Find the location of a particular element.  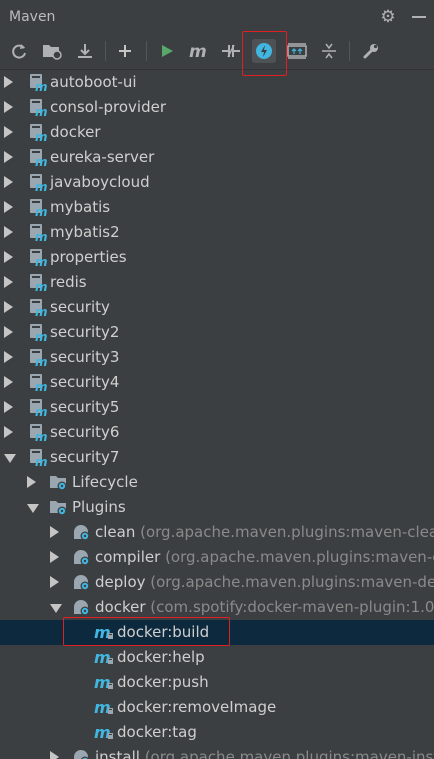

node-name: docker:removeImage is located at coordinates (197, 707).